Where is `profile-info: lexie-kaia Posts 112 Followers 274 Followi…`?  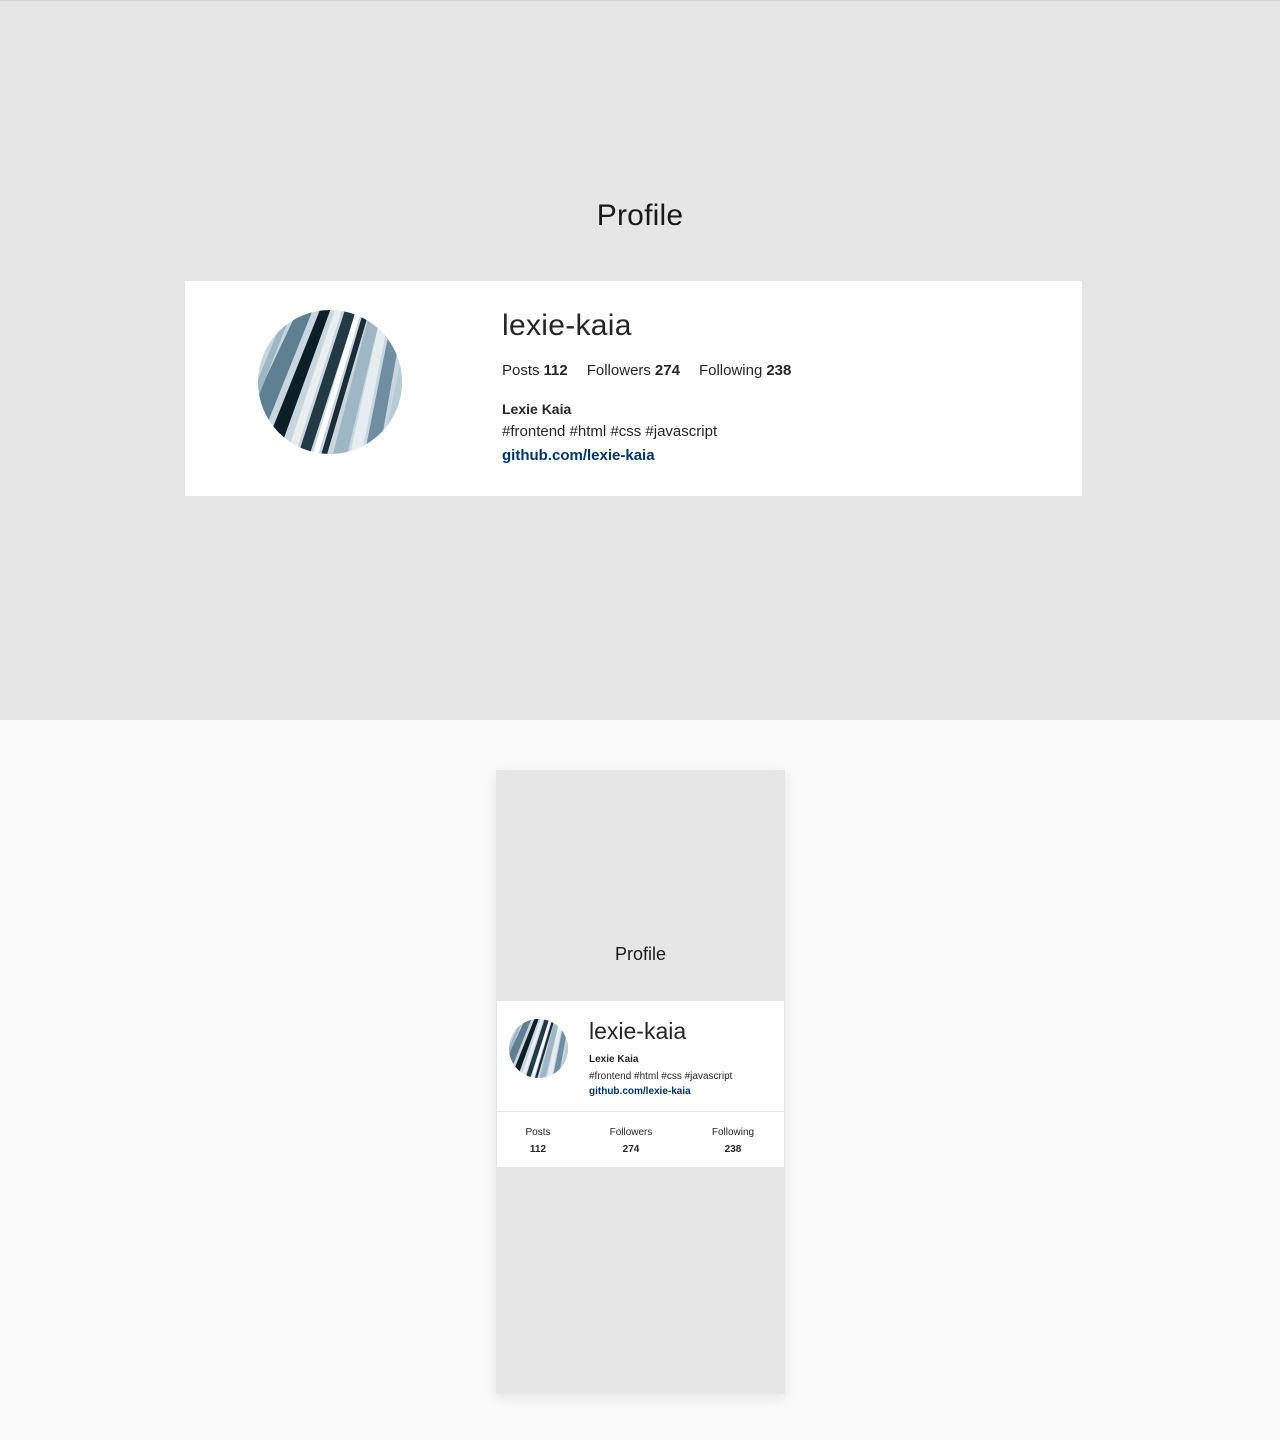 profile-info: lexie-kaia Posts 112 Followers 274 Followi… is located at coordinates (656, 387).